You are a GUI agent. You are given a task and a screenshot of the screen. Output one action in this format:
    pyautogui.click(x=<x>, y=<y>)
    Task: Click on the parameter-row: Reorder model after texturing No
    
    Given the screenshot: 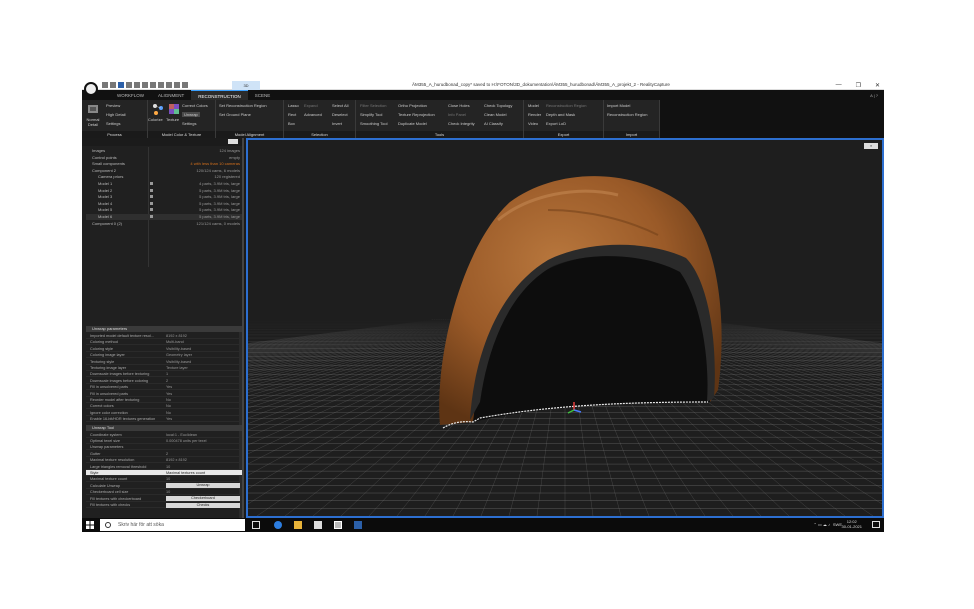 What is the action you would take?
    pyautogui.click(x=164, y=400)
    